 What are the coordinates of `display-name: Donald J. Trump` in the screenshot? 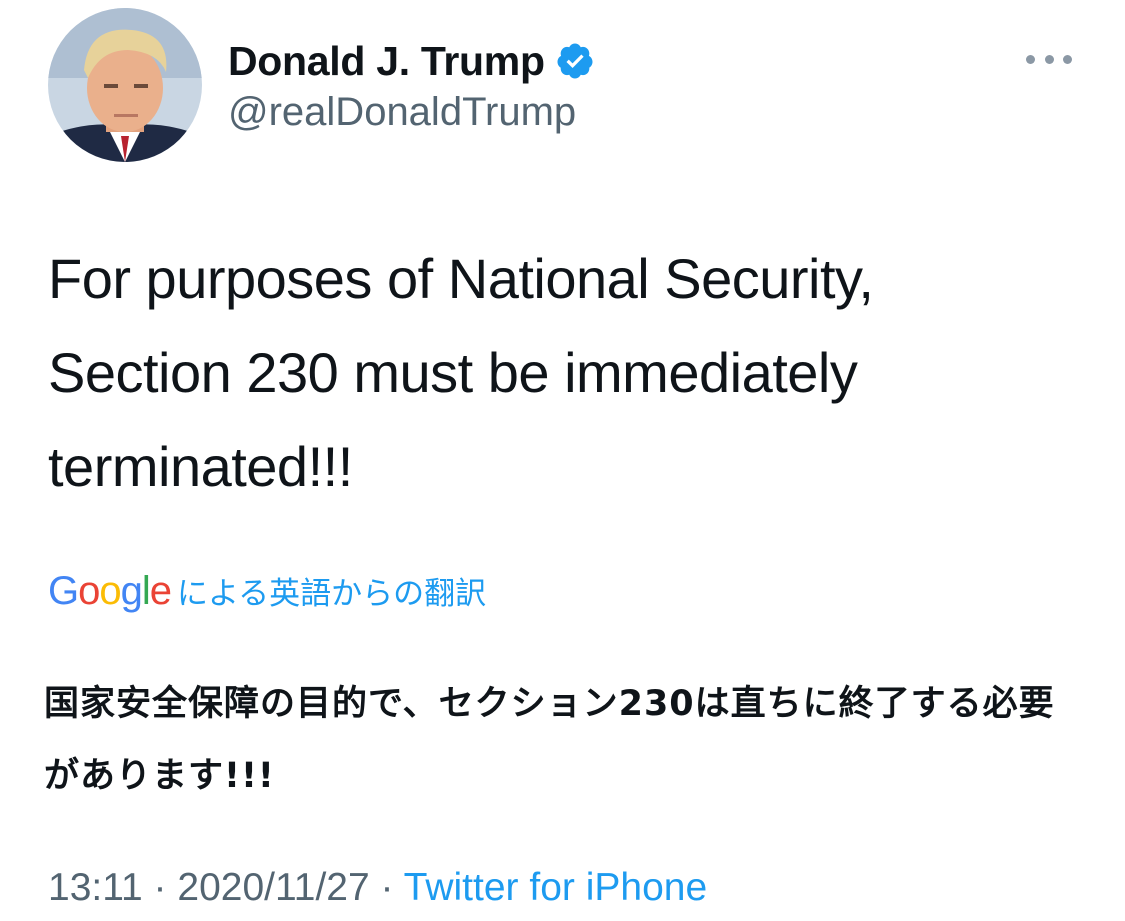 It's located at (386, 61).